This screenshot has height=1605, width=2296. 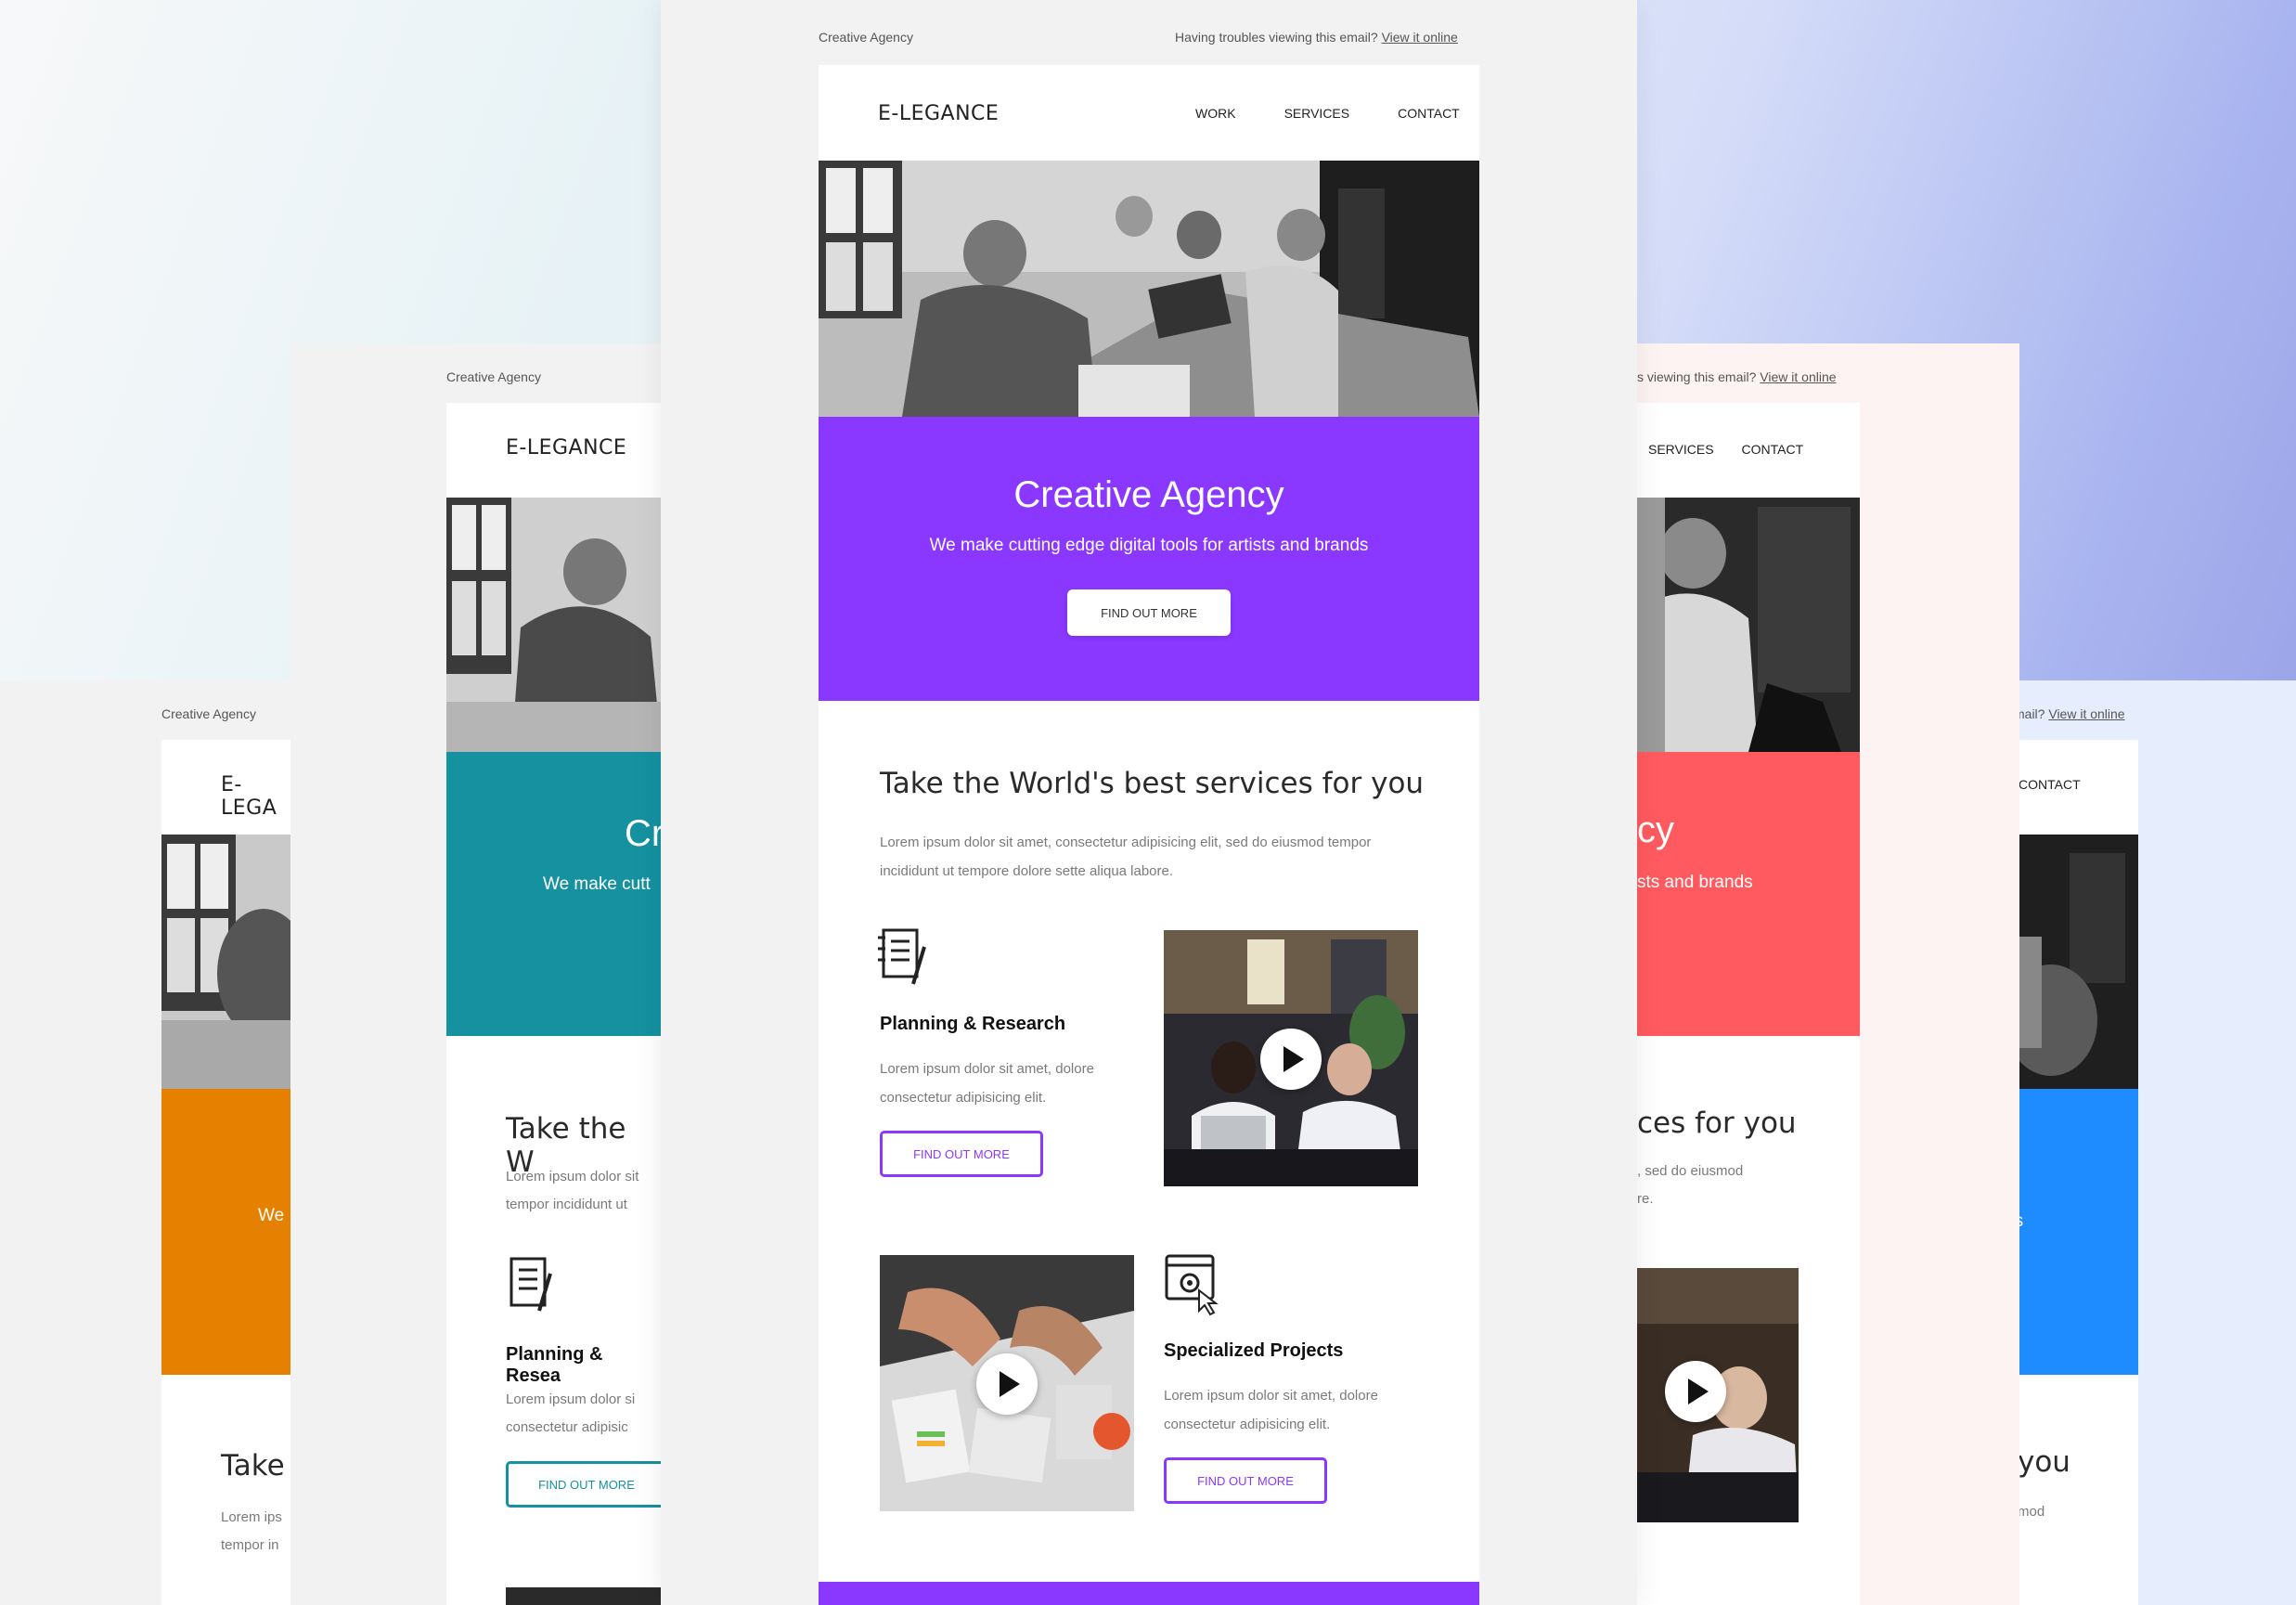 I want to click on find-out-more-button-planning: FIND OUT MORE, so click(x=961, y=1154).